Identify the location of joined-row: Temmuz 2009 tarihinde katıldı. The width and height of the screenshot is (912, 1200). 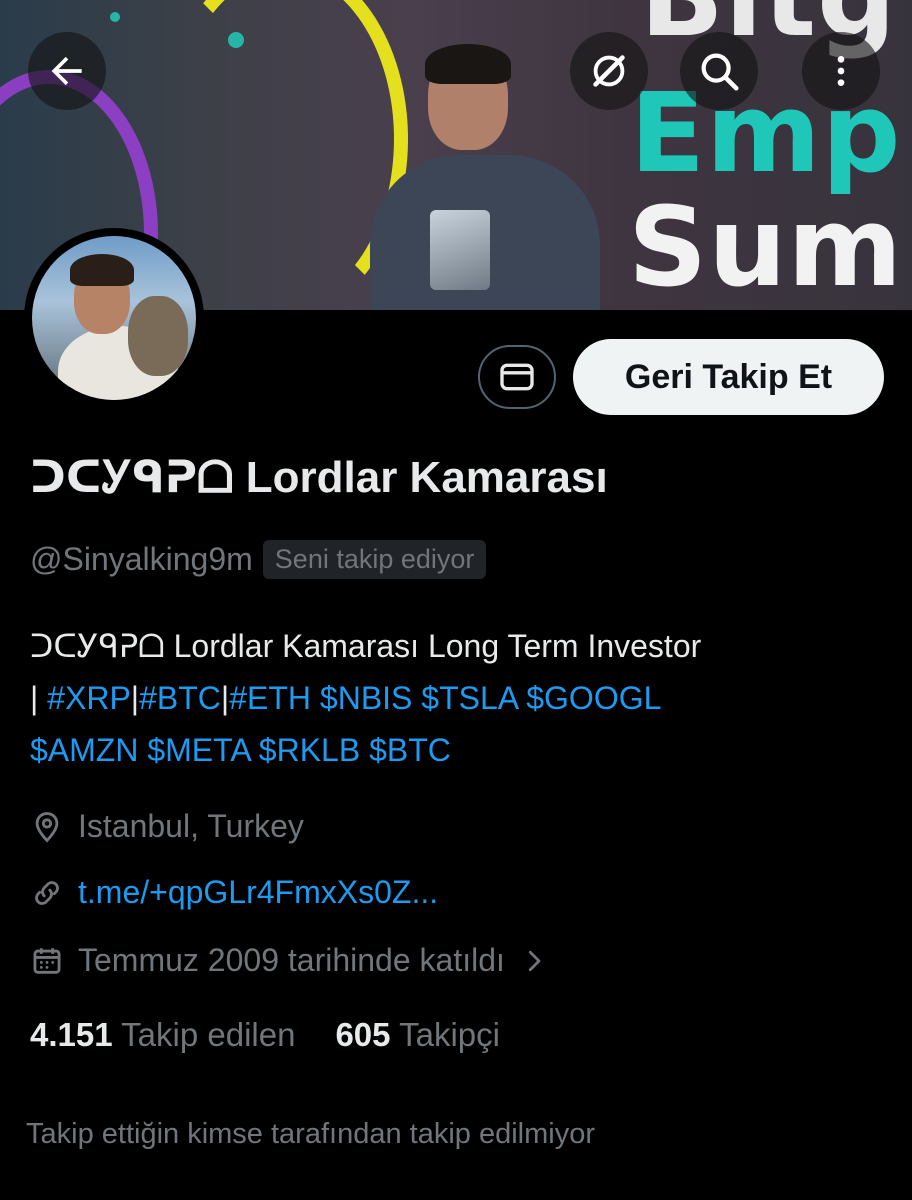
(289, 960).